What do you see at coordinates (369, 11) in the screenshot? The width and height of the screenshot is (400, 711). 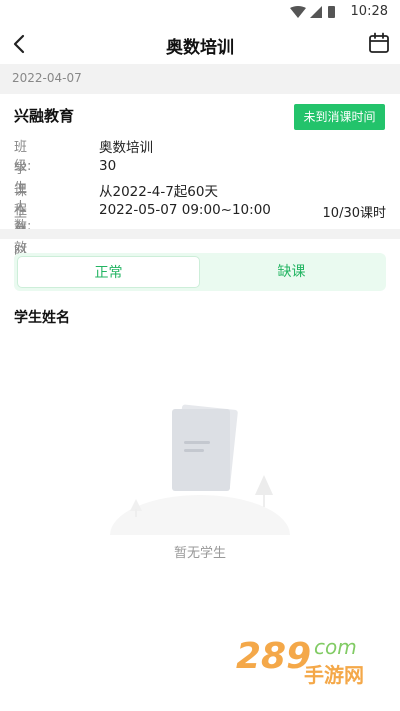 I see `status-time: 10:28` at bounding box center [369, 11].